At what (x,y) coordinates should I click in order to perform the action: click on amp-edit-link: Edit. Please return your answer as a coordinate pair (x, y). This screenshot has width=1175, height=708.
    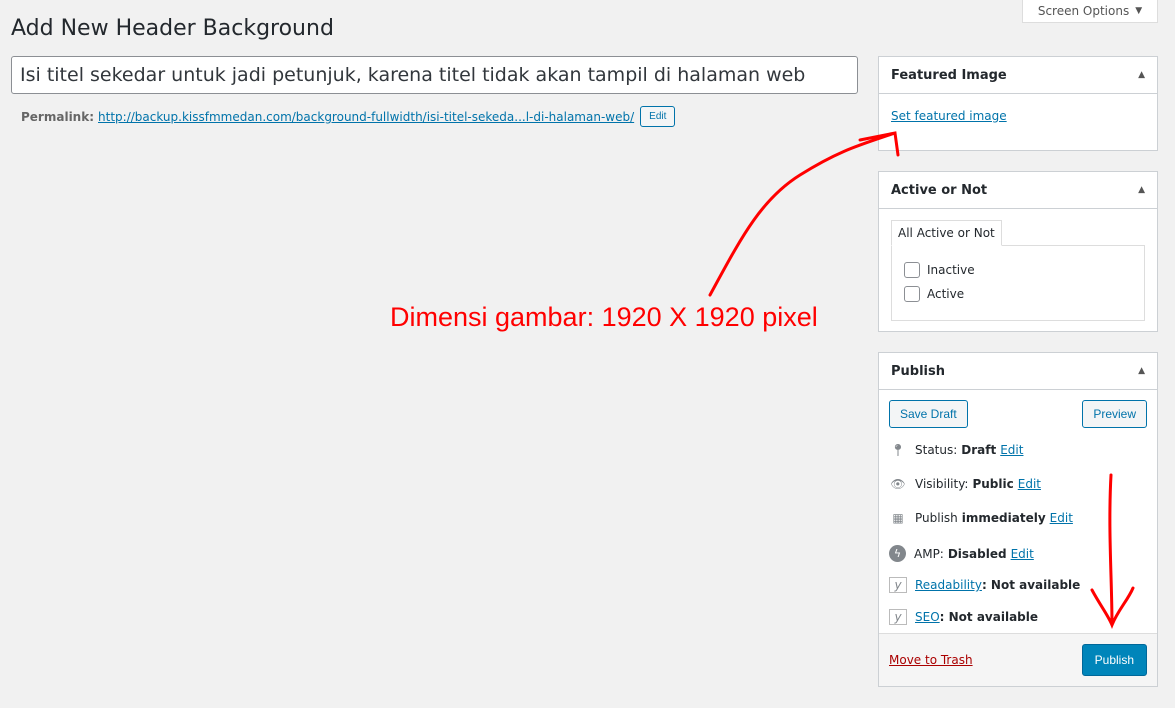
    Looking at the image, I should click on (1022, 554).